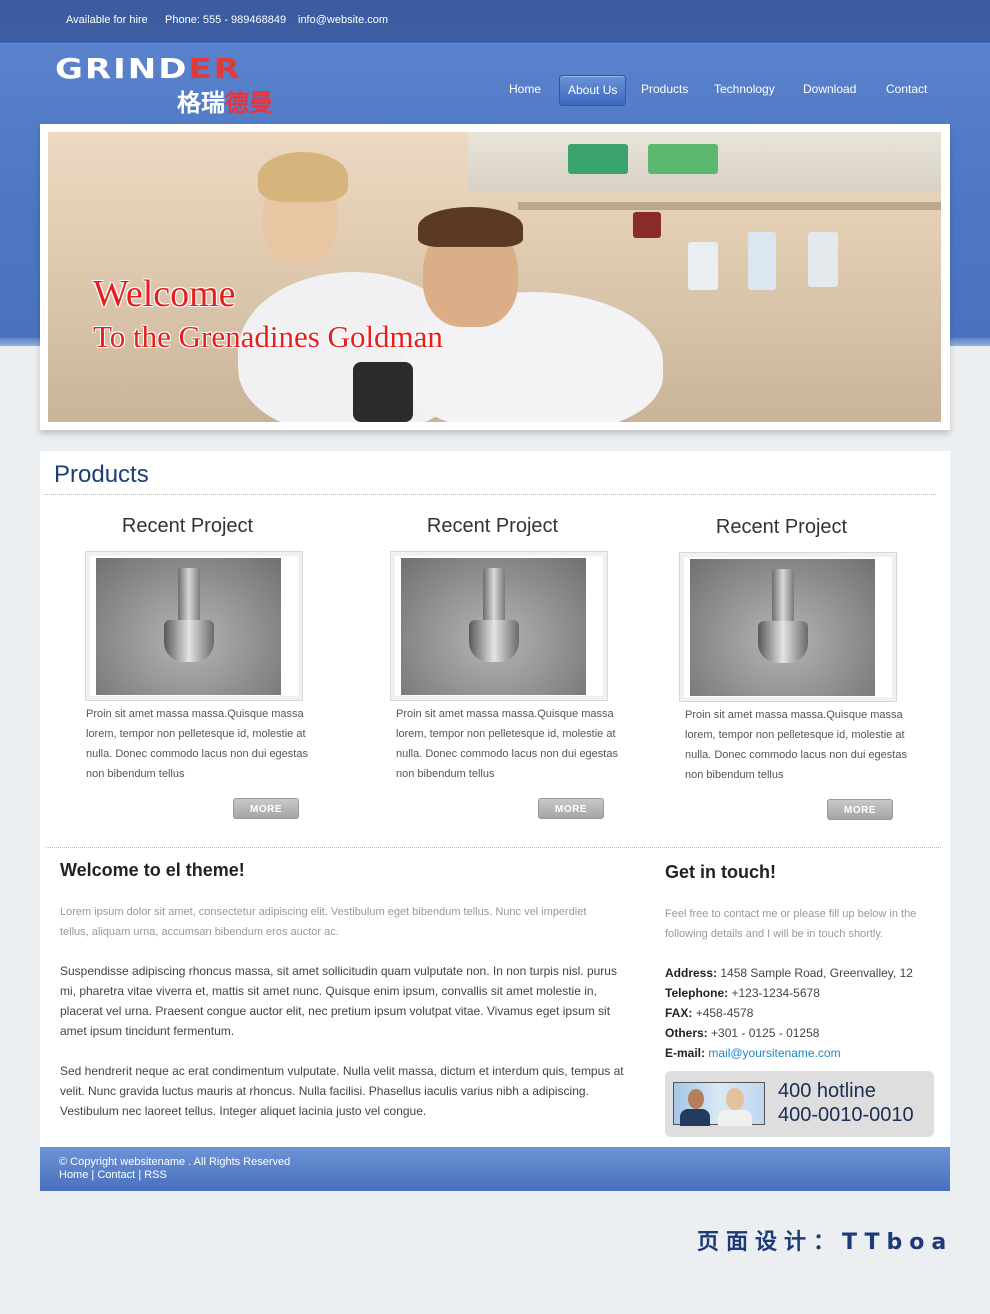  What do you see at coordinates (825, 1242) in the screenshot?
I see `designer-credit: 页面设计：TTboa` at bounding box center [825, 1242].